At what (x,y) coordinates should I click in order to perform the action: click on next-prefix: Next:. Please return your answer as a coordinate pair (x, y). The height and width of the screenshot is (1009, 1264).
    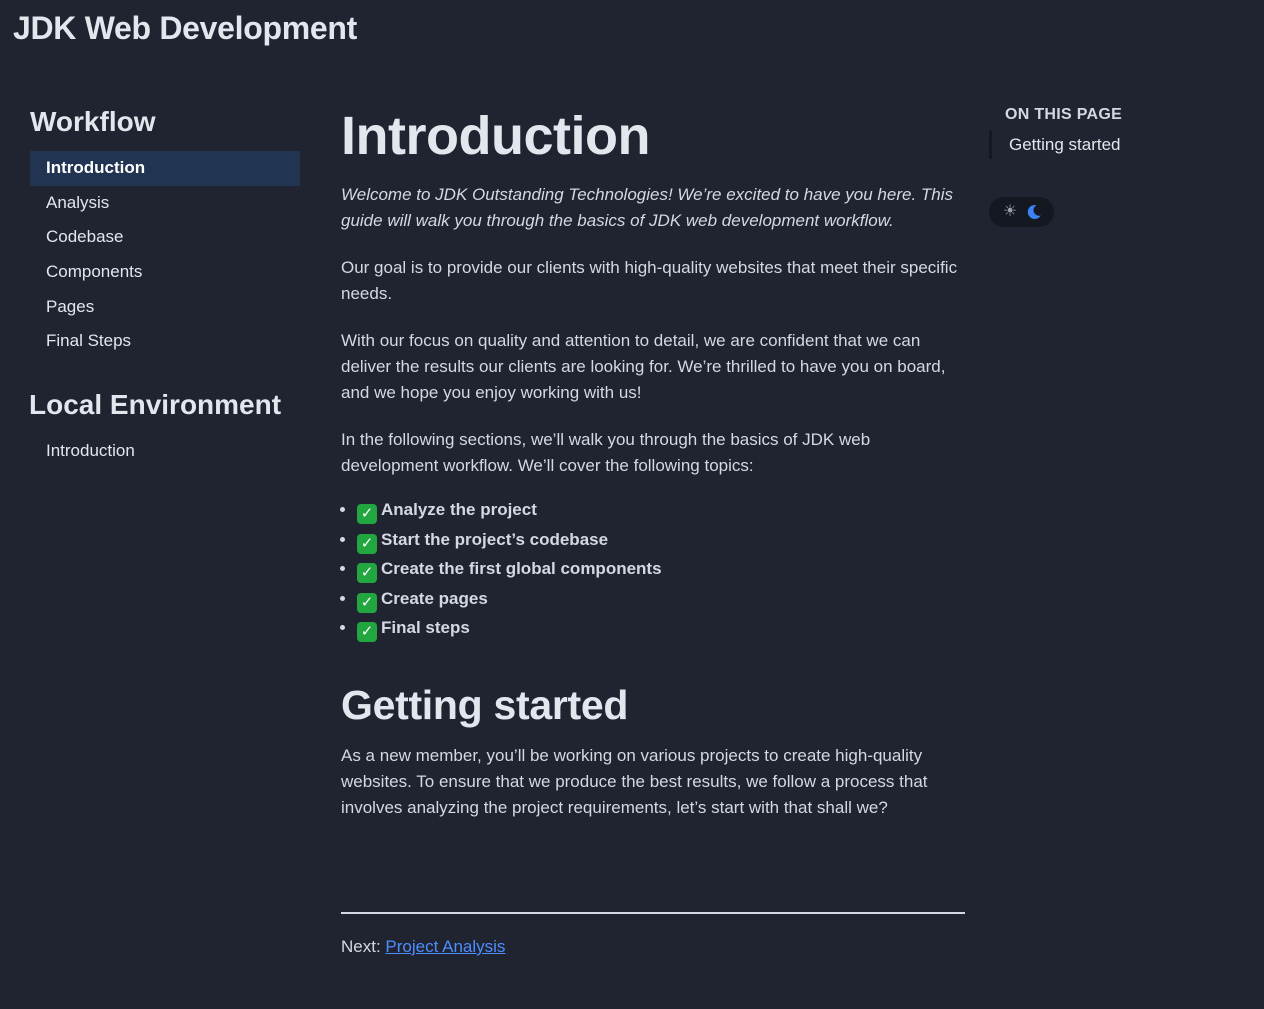
    Looking at the image, I should click on (361, 946).